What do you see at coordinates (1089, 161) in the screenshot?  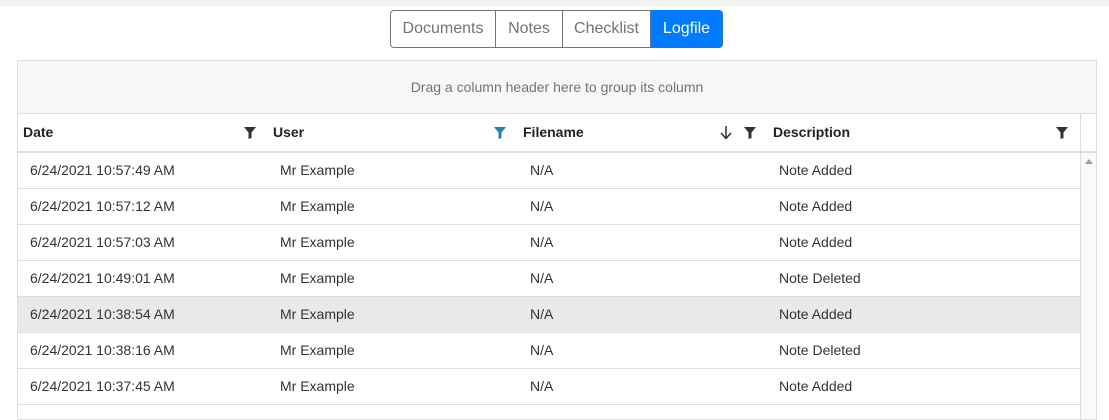 I see `chevron-up-icon` at bounding box center [1089, 161].